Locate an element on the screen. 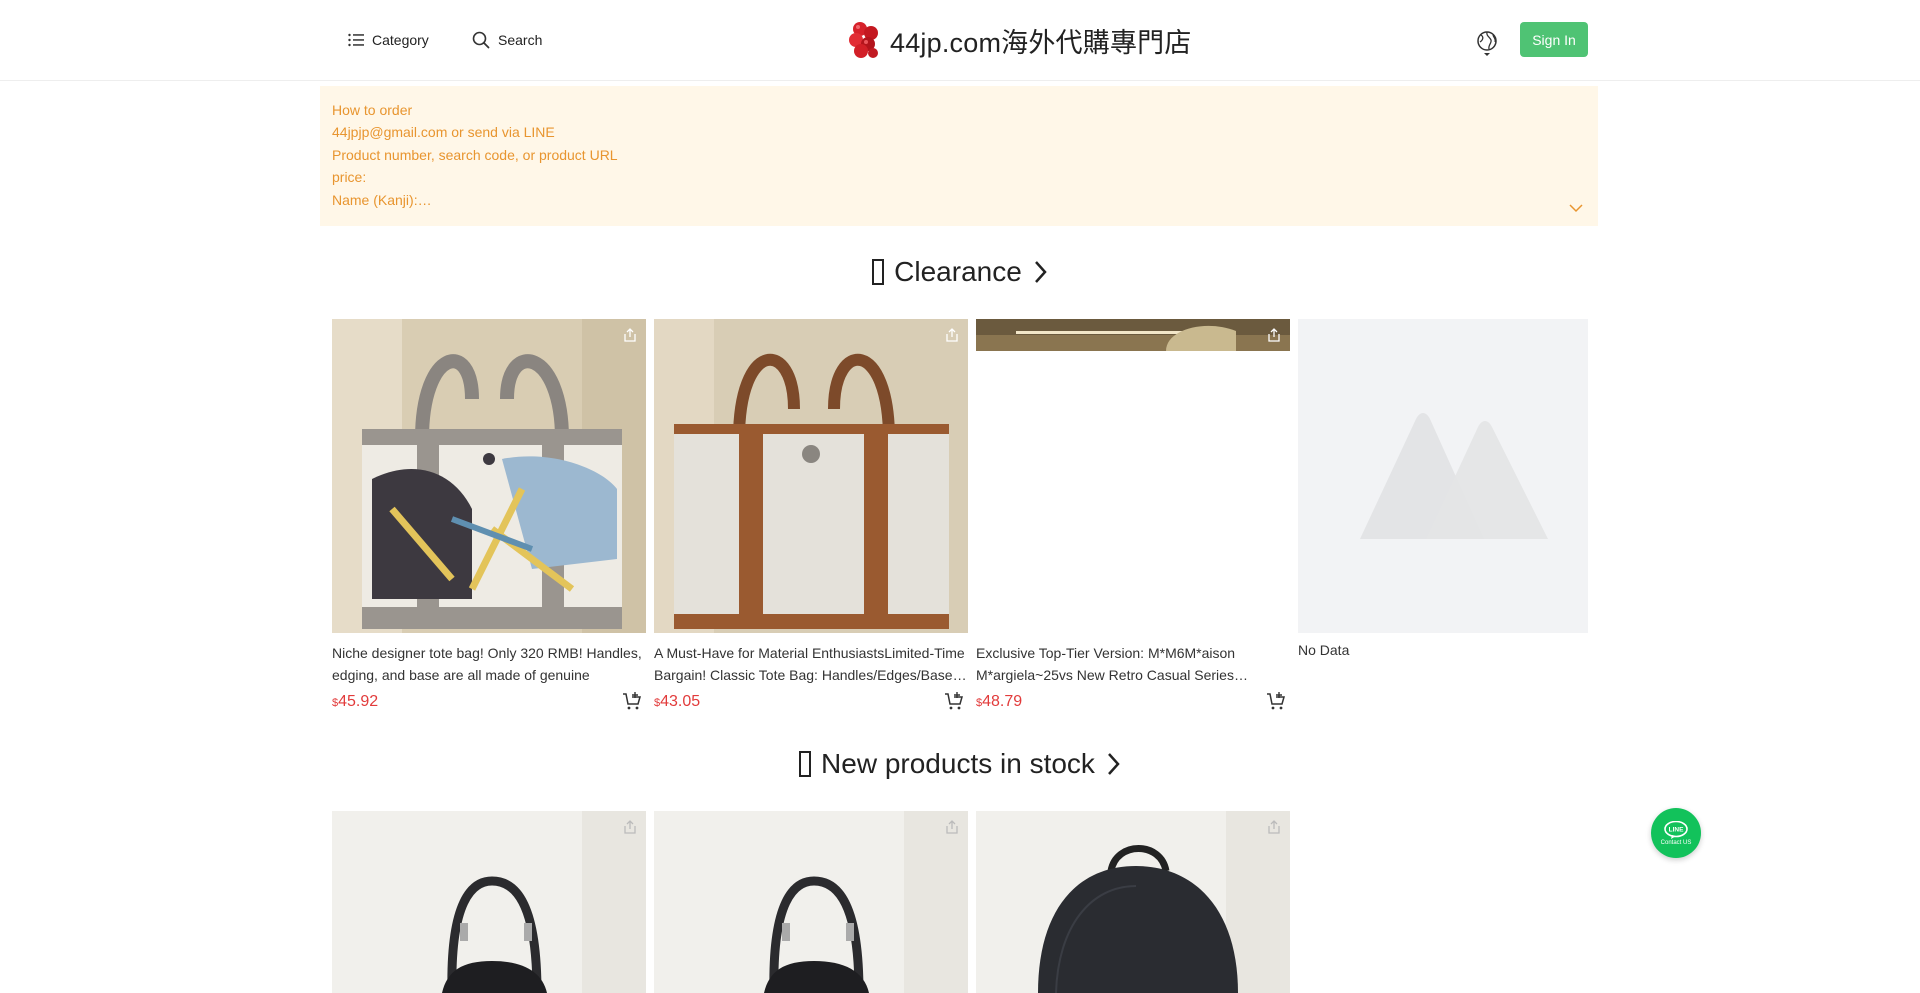 This screenshot has height=993, width=1920. search-button: Search is located at coordinates (507, 40).